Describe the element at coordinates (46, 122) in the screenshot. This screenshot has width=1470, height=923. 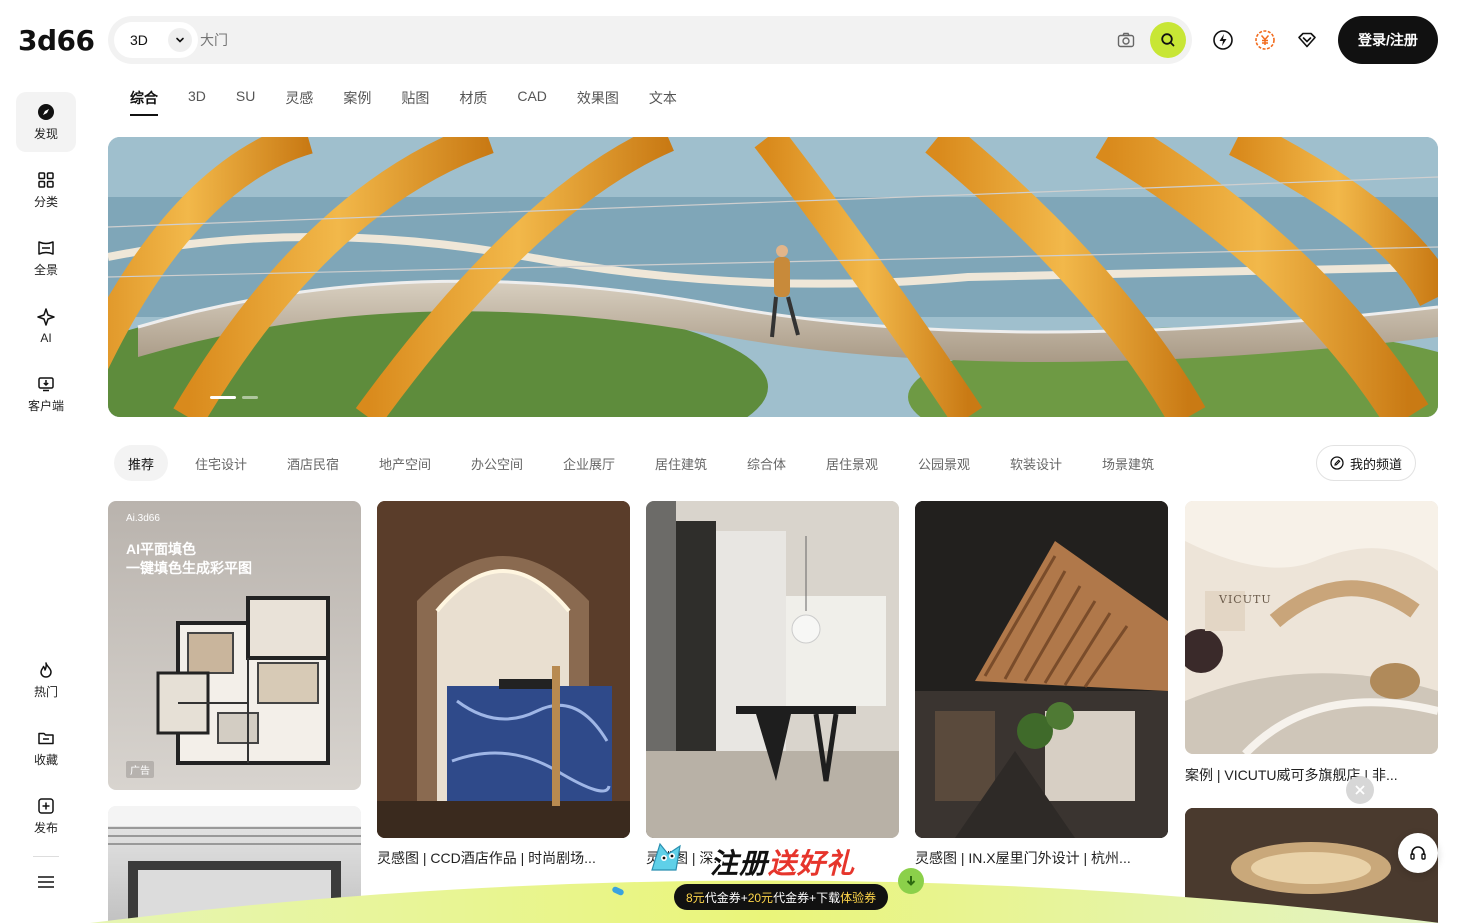
I see `rail-discover: 发现` at that location.